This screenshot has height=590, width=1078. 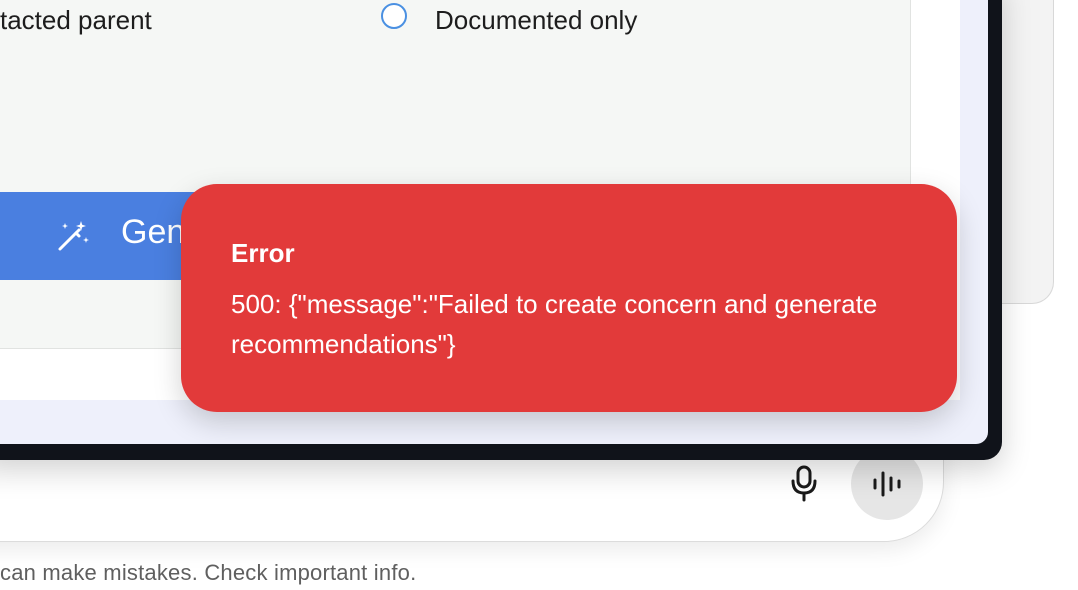 I want to click on radio-option-label: tacted parent, so click(x=76, y=20).